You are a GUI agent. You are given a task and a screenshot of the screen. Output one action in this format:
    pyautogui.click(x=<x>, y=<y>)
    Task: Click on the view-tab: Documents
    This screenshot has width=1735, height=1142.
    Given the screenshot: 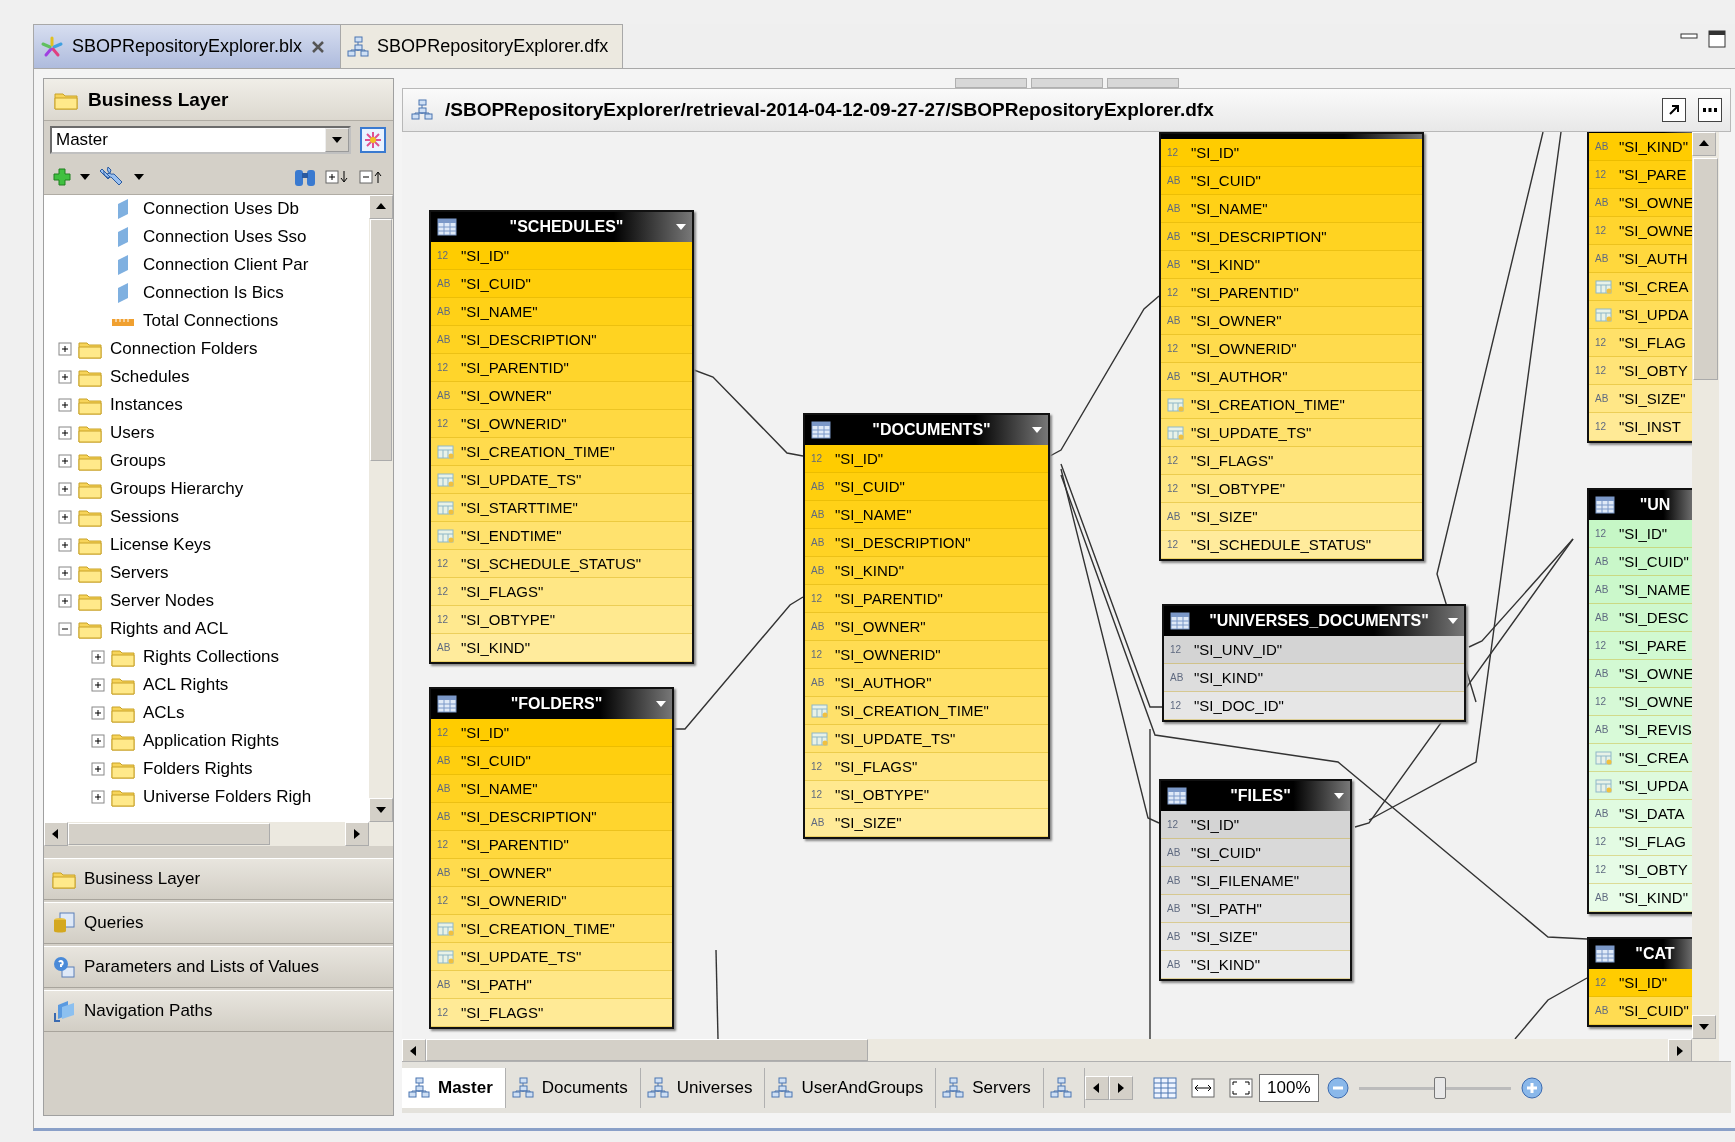 What is the action you would take?
    pyautogui.click(x=573, y=1087)
    